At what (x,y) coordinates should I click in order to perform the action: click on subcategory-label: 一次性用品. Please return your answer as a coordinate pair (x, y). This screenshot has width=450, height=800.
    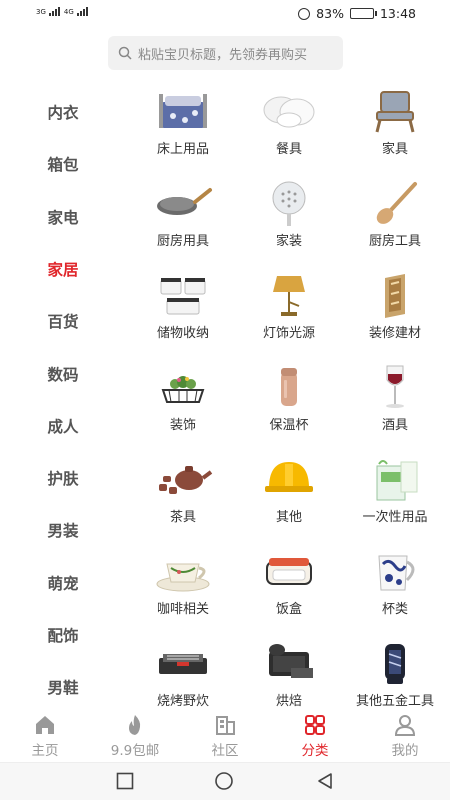
    Looking at the image, I should click on (395, 517).